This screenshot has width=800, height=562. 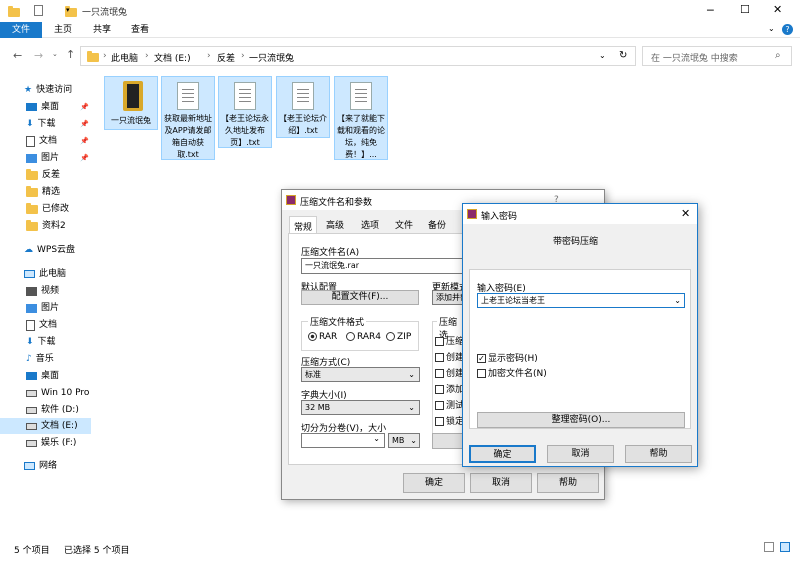 I want to click on option-checkbox: 添加, so click(x=449, y=388).